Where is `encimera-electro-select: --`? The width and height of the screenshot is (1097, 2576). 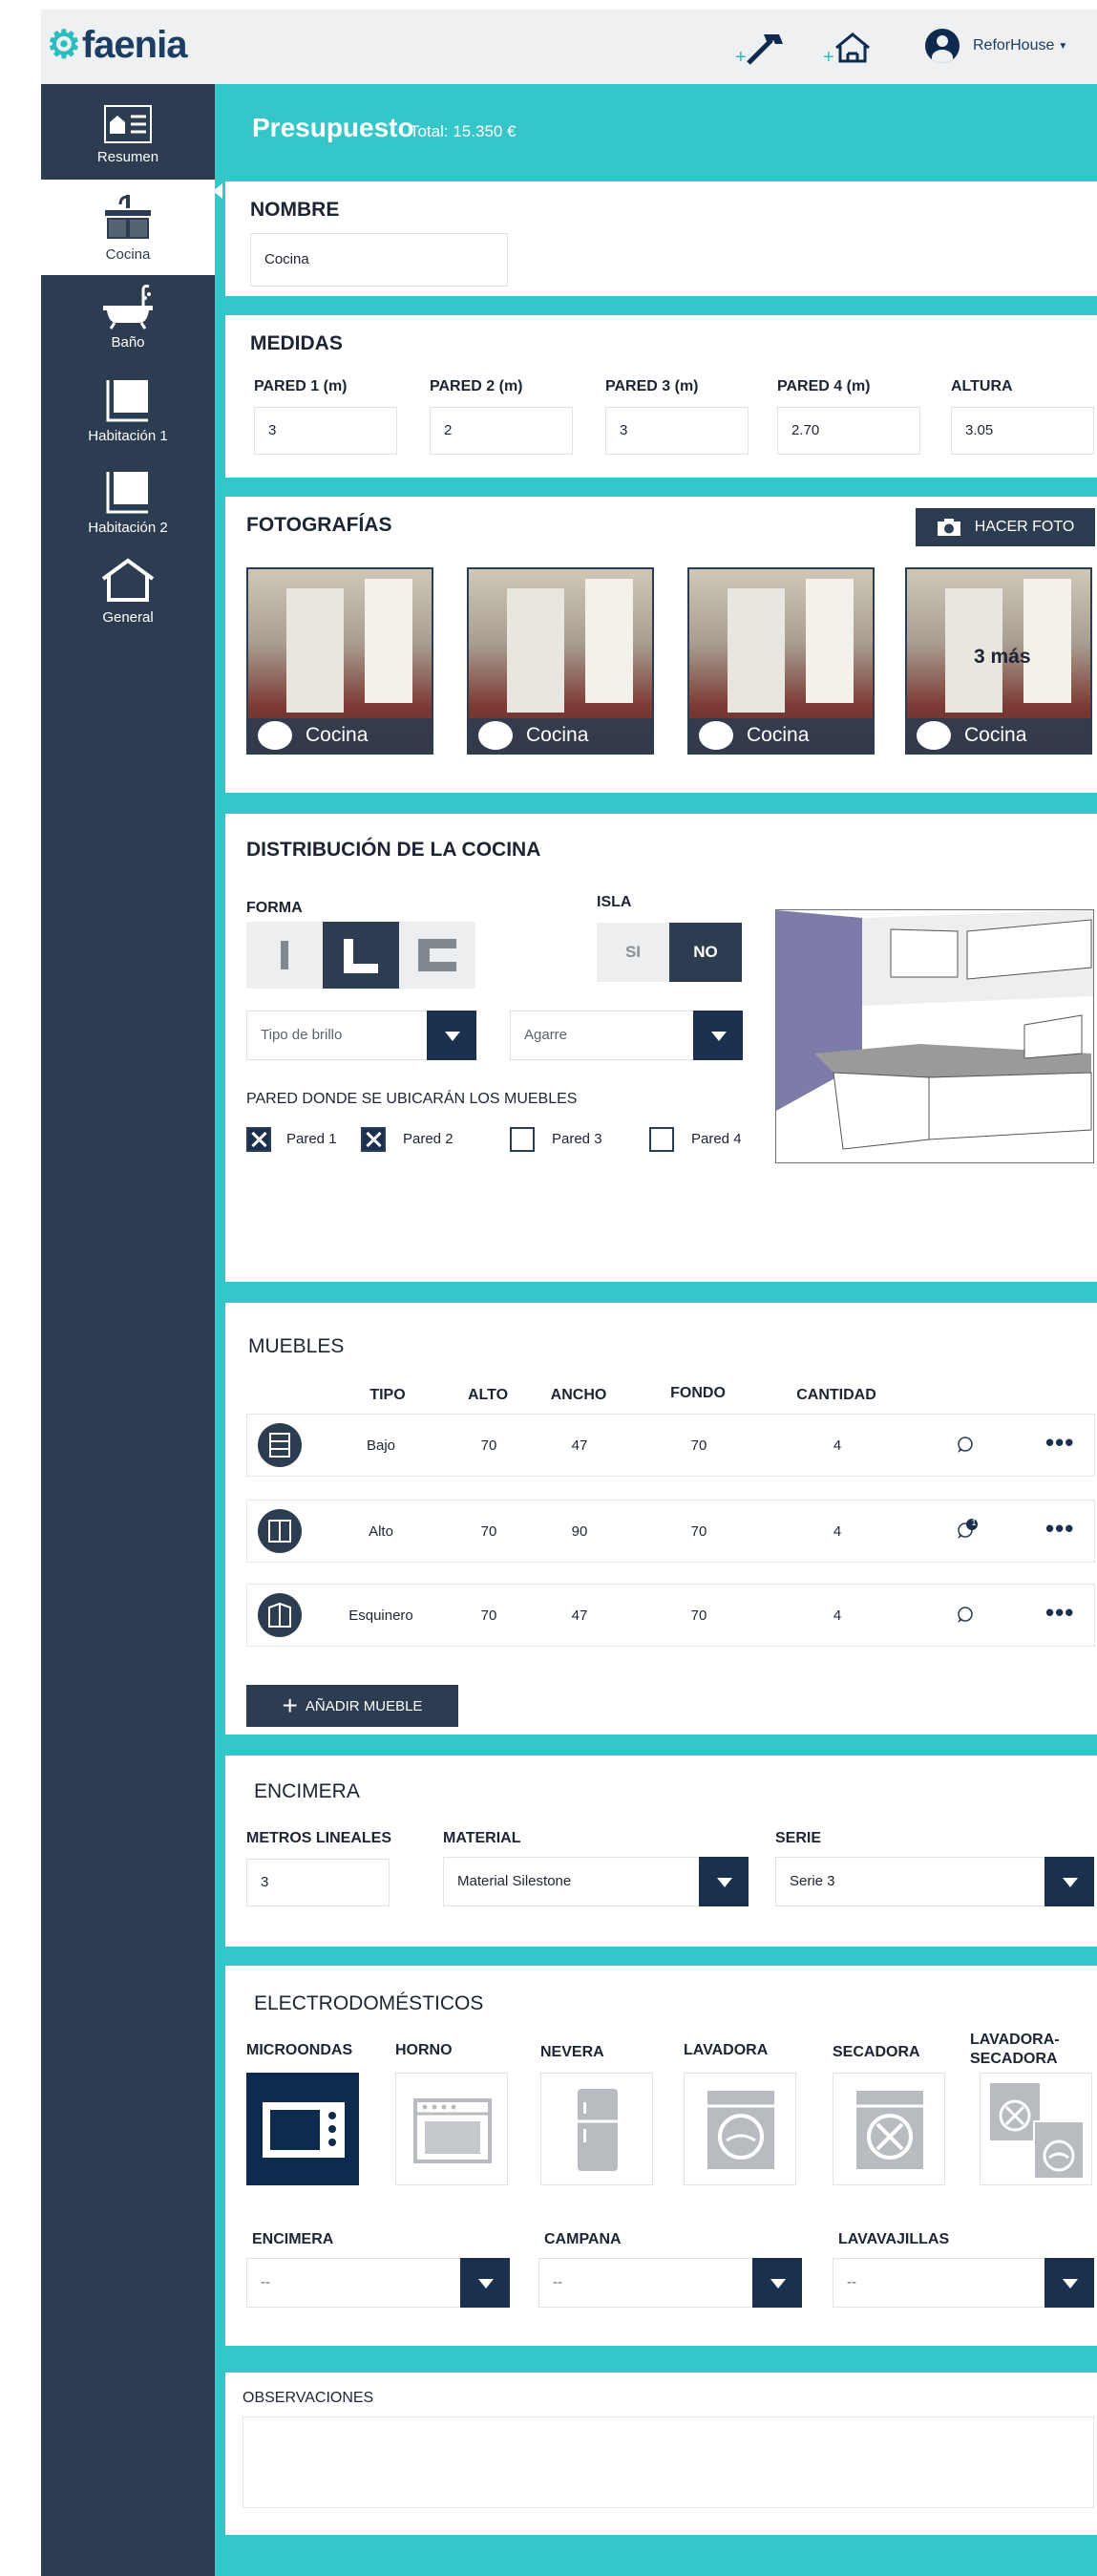 encimera-electro-select: -- is located at coordinates (378, 2283).